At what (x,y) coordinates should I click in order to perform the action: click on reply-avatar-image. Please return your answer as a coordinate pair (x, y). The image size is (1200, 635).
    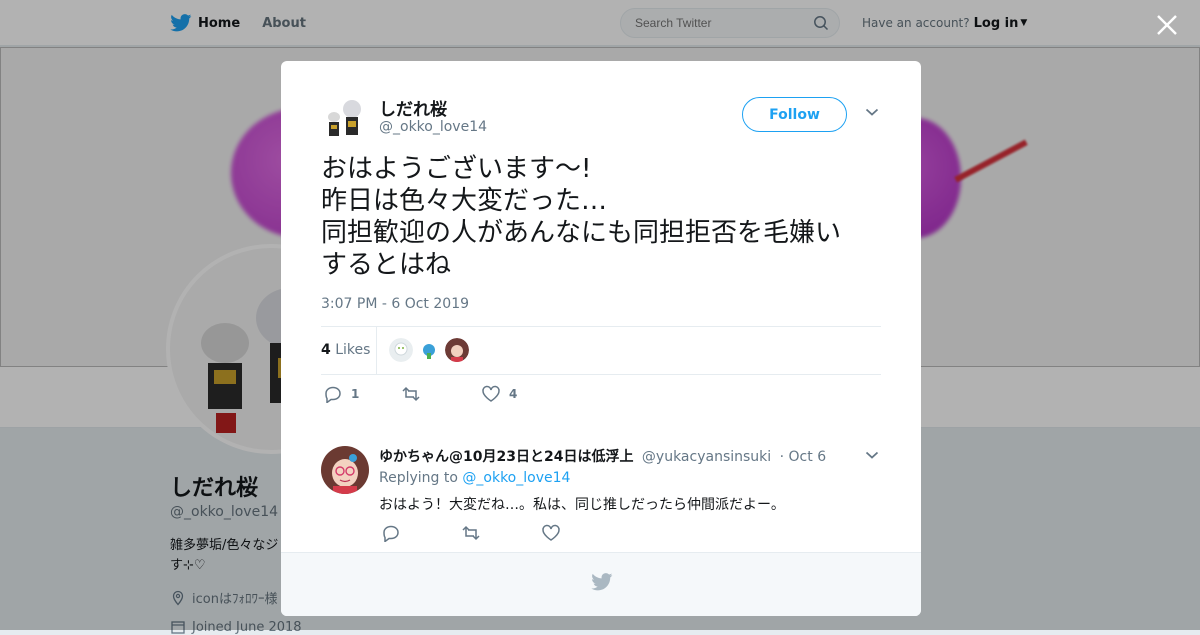
    Looking at the image, I should click on (345, 470).